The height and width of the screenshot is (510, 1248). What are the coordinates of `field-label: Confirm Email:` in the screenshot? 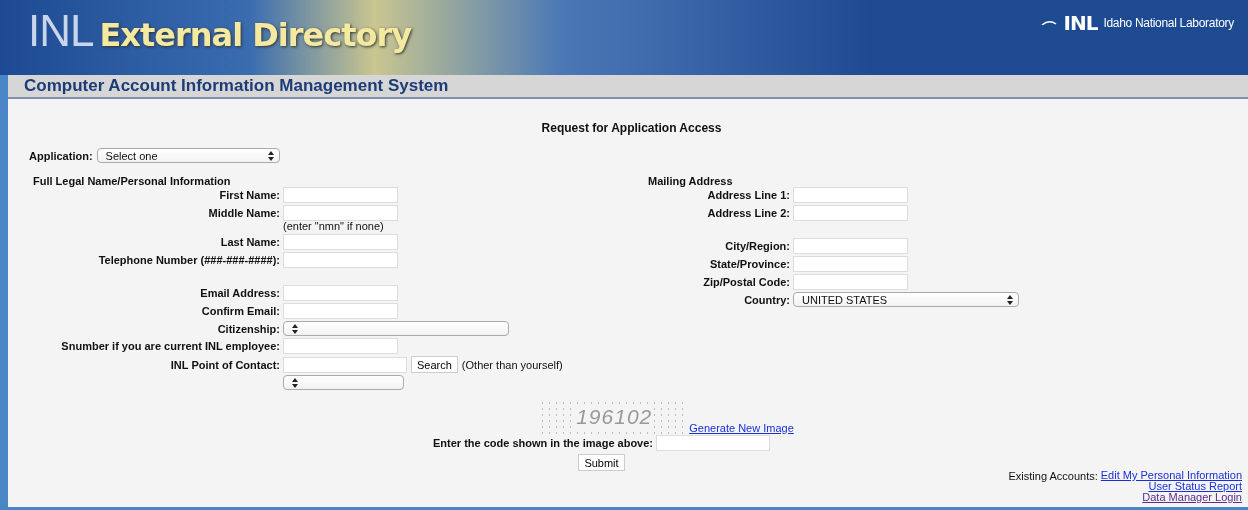 It's located at (240, 311).